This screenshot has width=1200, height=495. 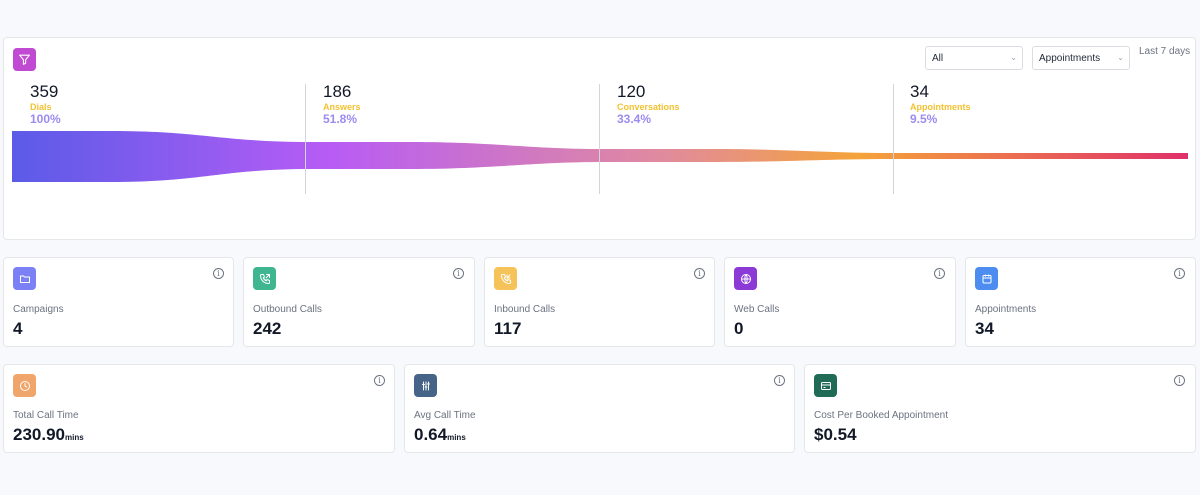 What do you see at coordinates (1164, 51) in the screenshot?
I see `date-range-label: Last 7 days` at bounding box center [1164, 51].